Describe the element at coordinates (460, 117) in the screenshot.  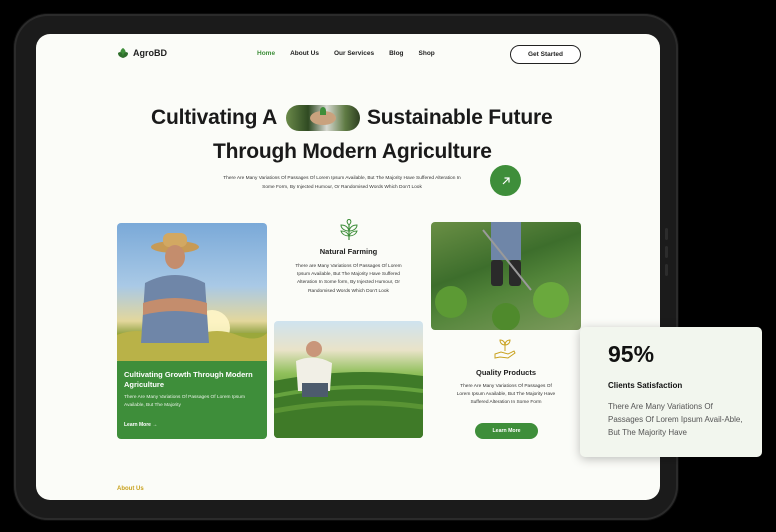
I see `hero-title-part2: Sustainable Future` at that location.